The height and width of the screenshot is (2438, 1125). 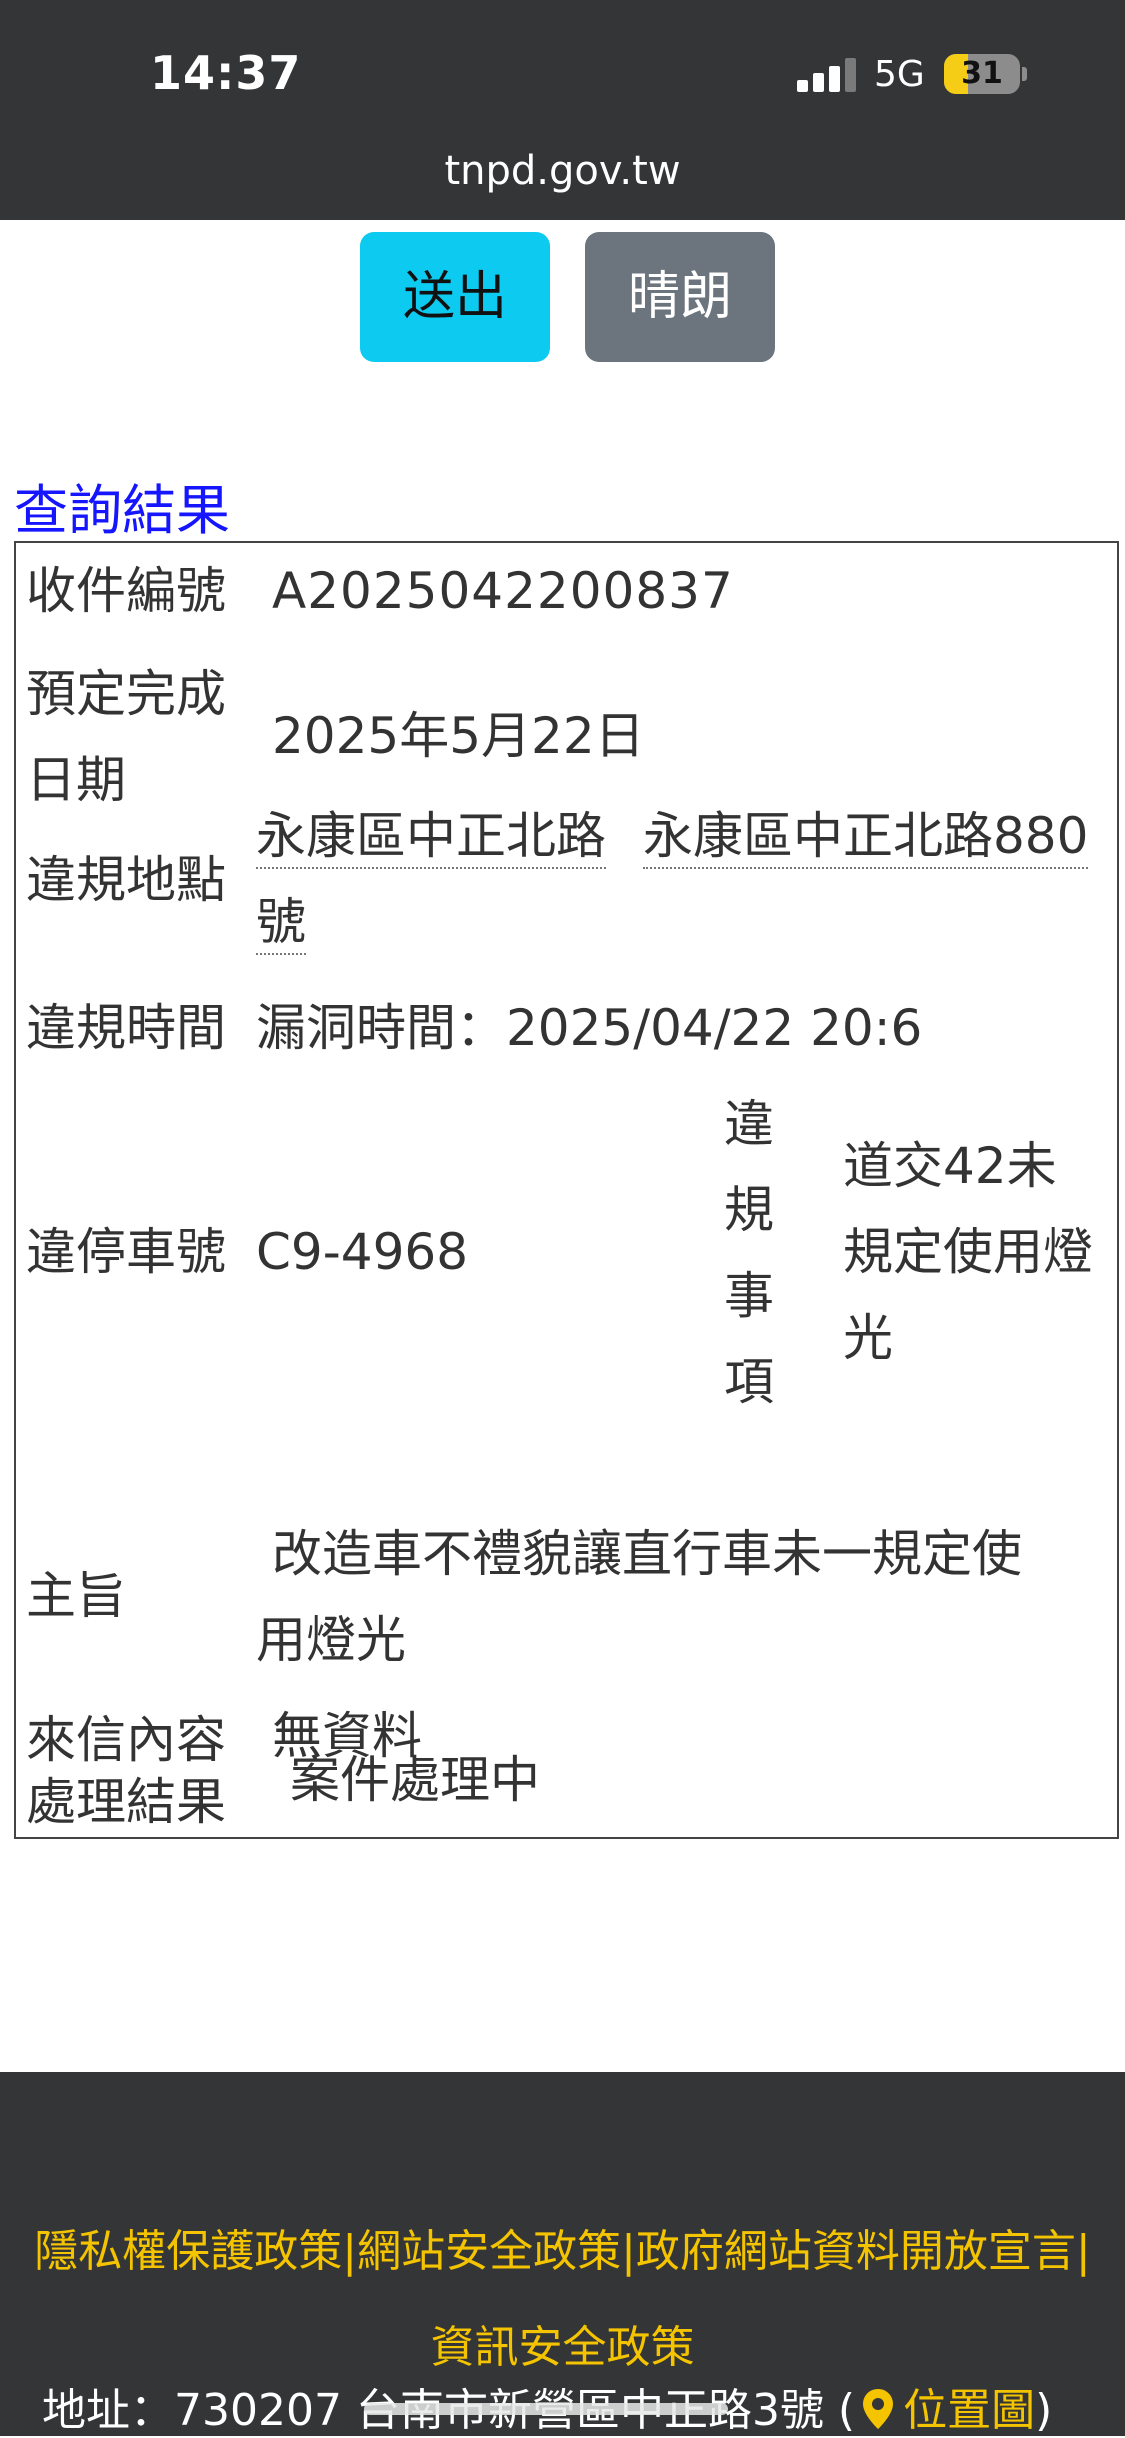 I want to click on home-indicator, so click(x=546, y=2409).